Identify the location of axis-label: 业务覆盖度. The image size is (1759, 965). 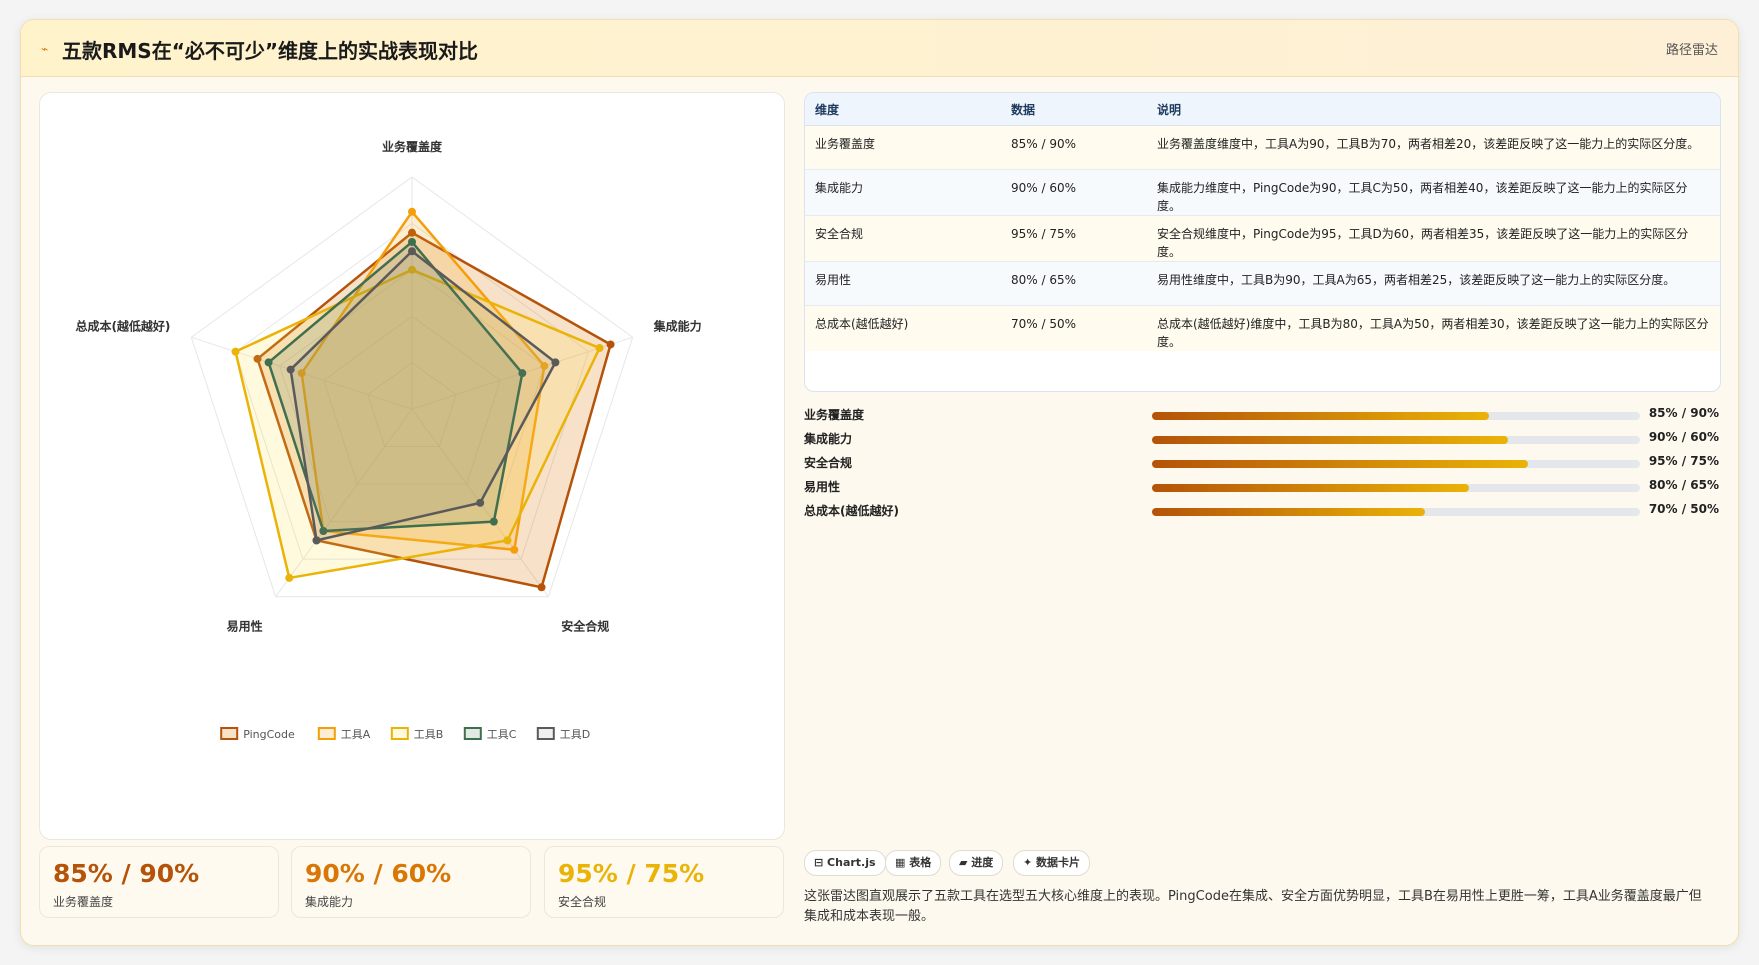
(412, 146).